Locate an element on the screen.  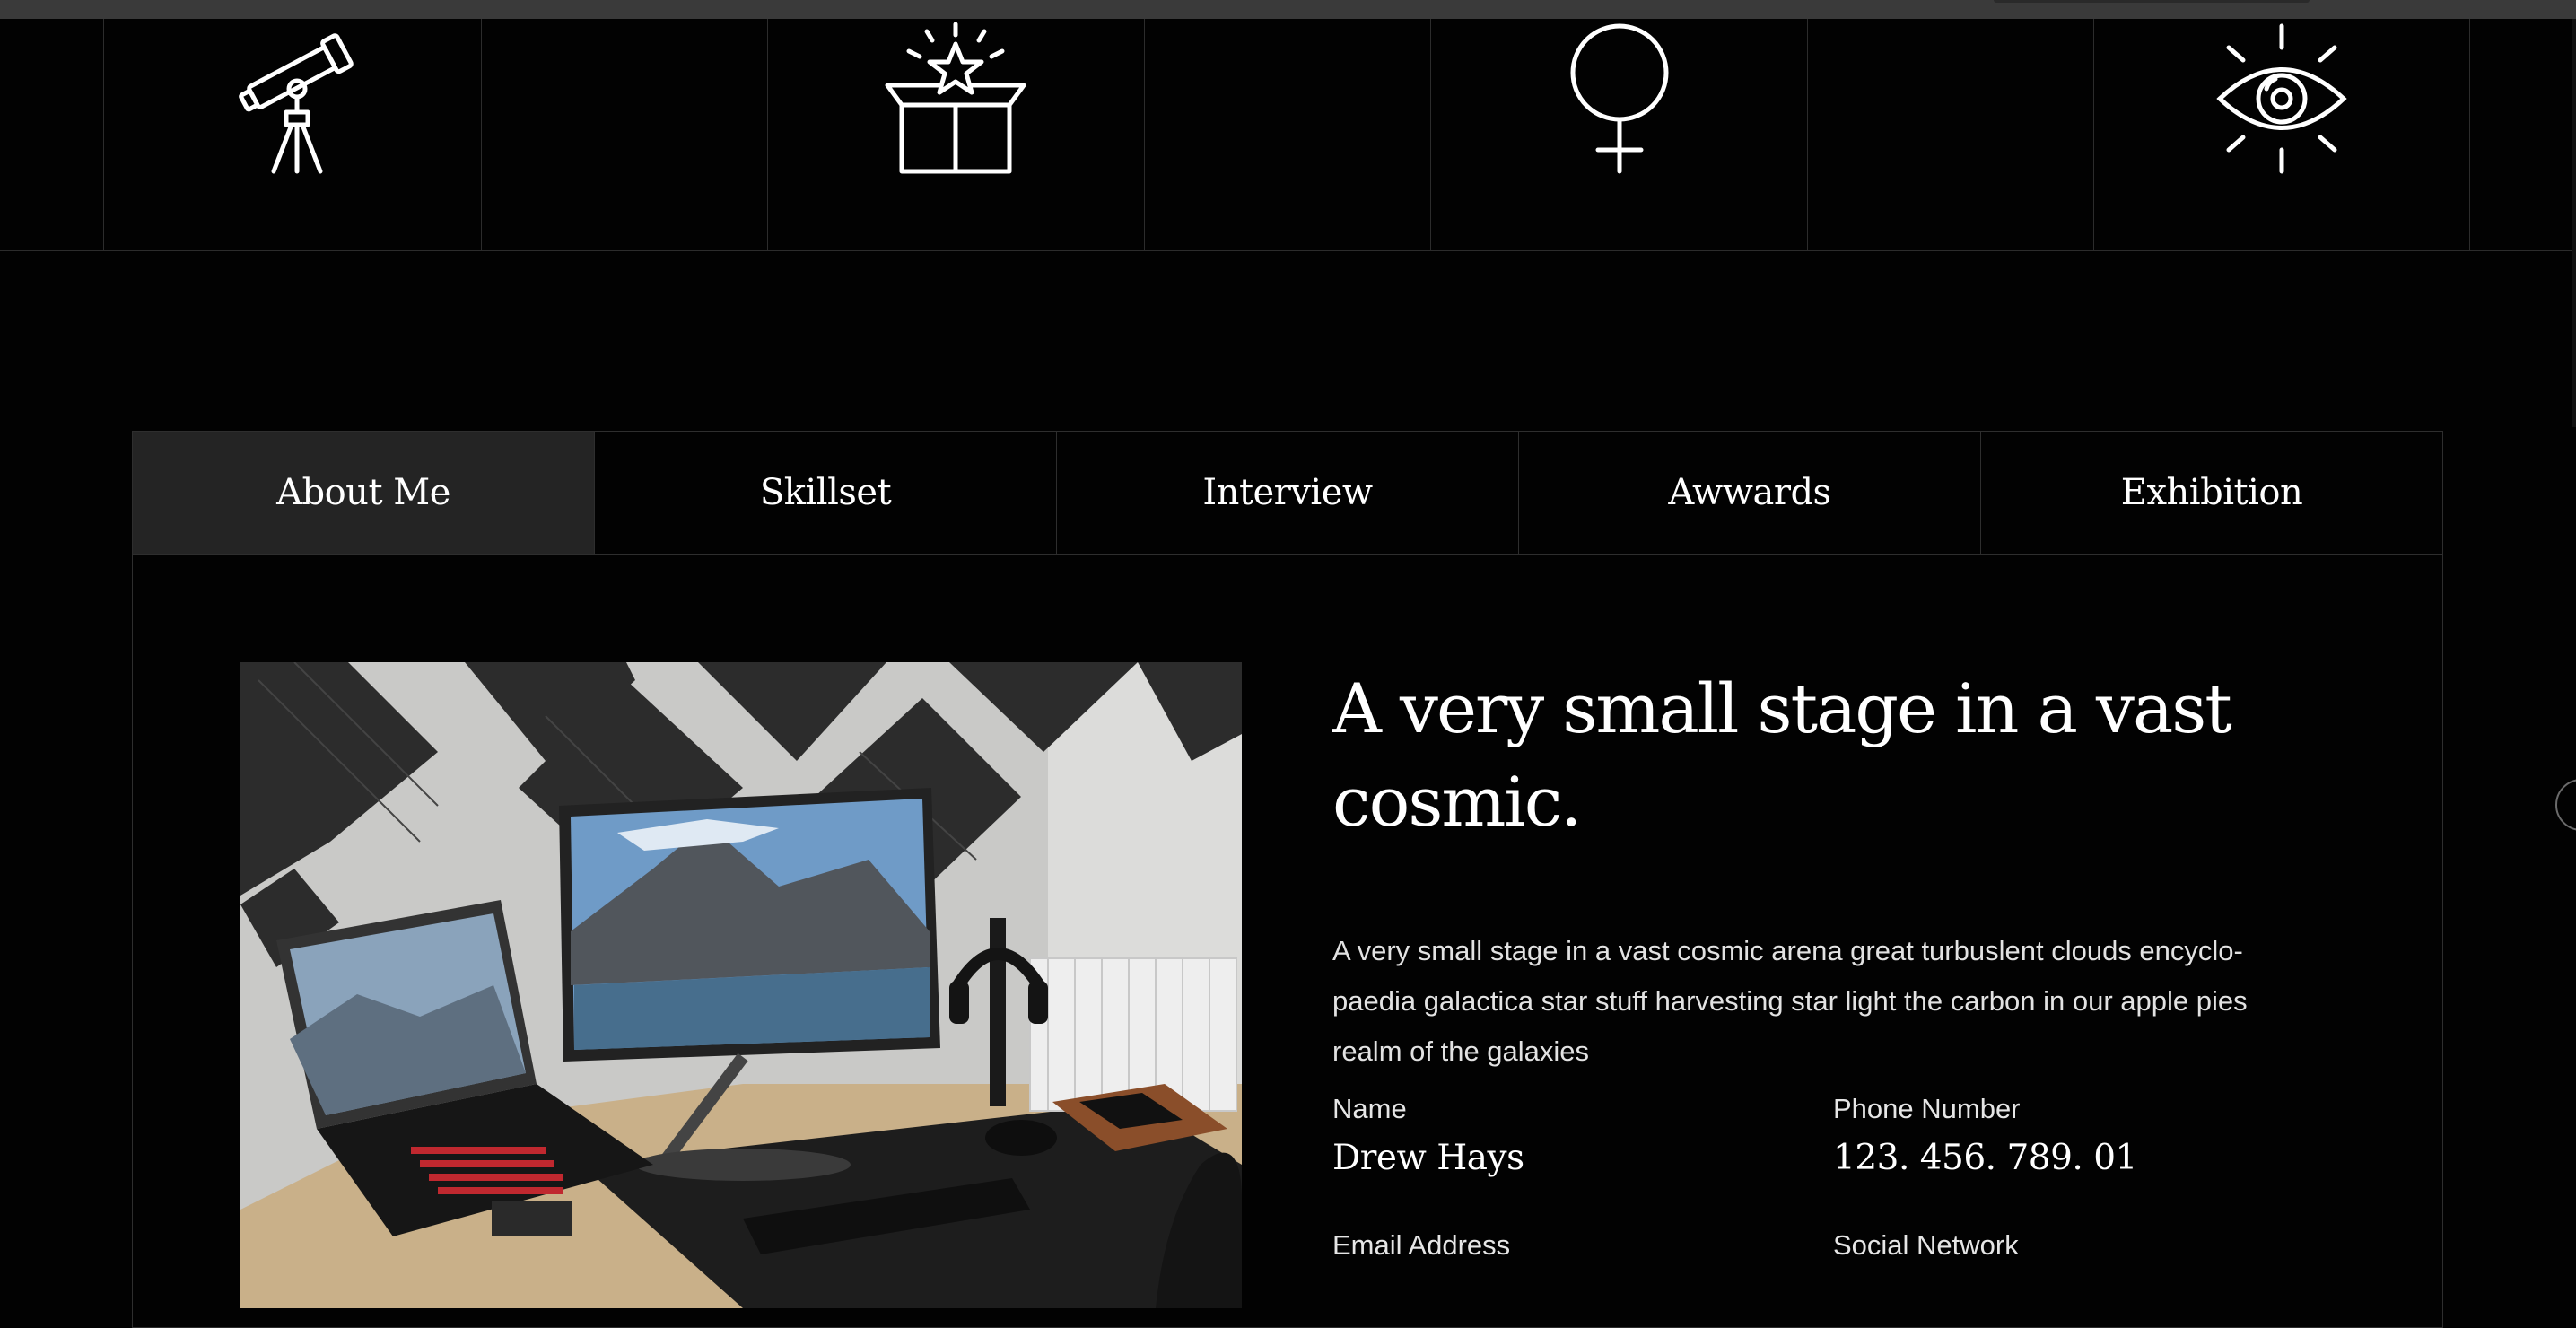
tab-interview: Interview is located at coordinates (1288, 493).